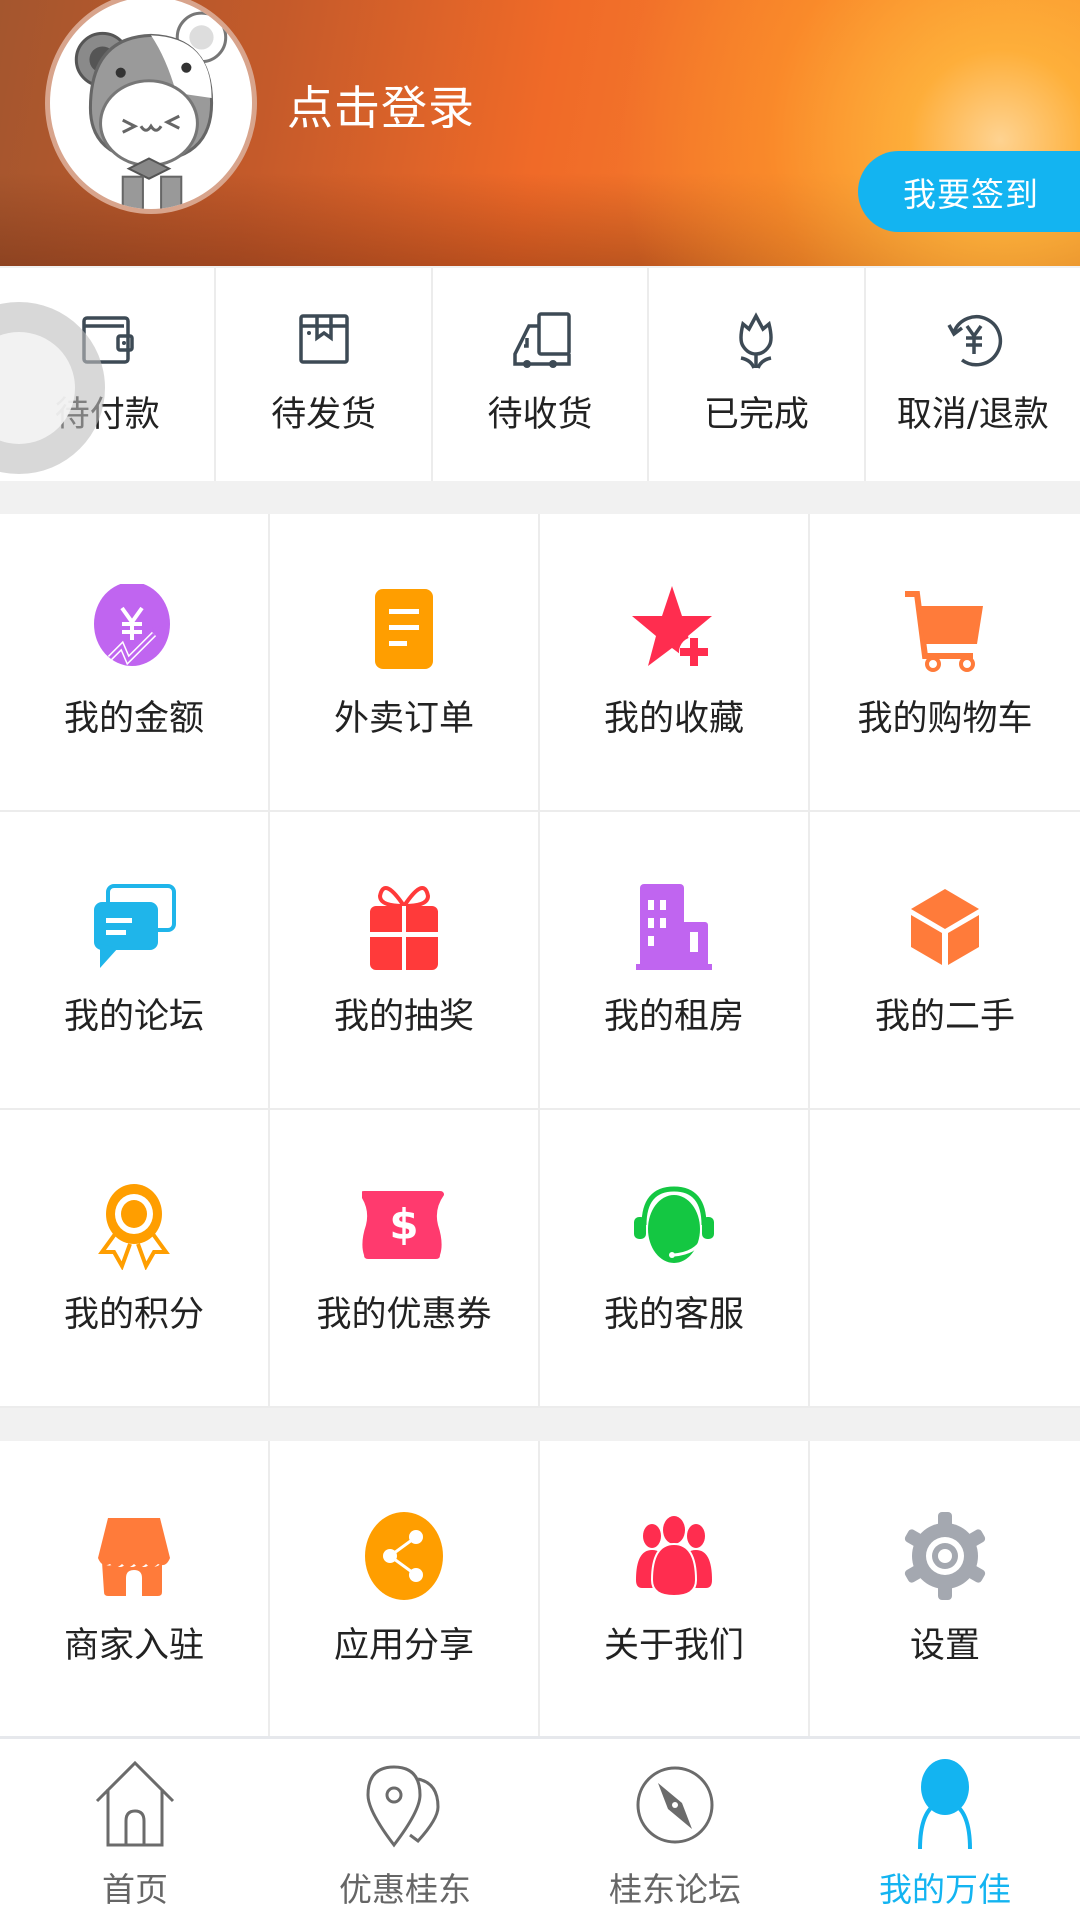 The width and height of the screenshot is (1080, 1920). What do you see at coordinates (323, 339) in the screenshot?
I see `package-icon` at bounding box center [323, 339].